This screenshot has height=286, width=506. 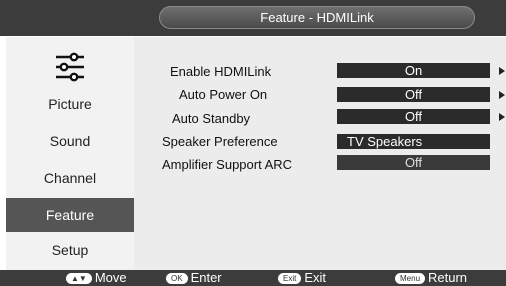 I want to click on auto-power-on-value: Off, so click(x=413, y=94).